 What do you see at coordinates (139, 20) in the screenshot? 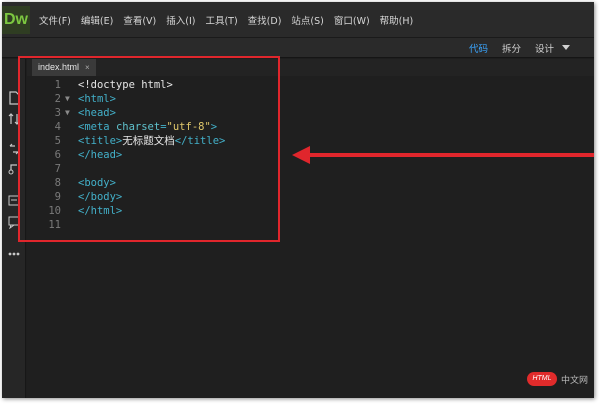
I see `menu-view: 查看(V)` at bounding box center [139, 20].